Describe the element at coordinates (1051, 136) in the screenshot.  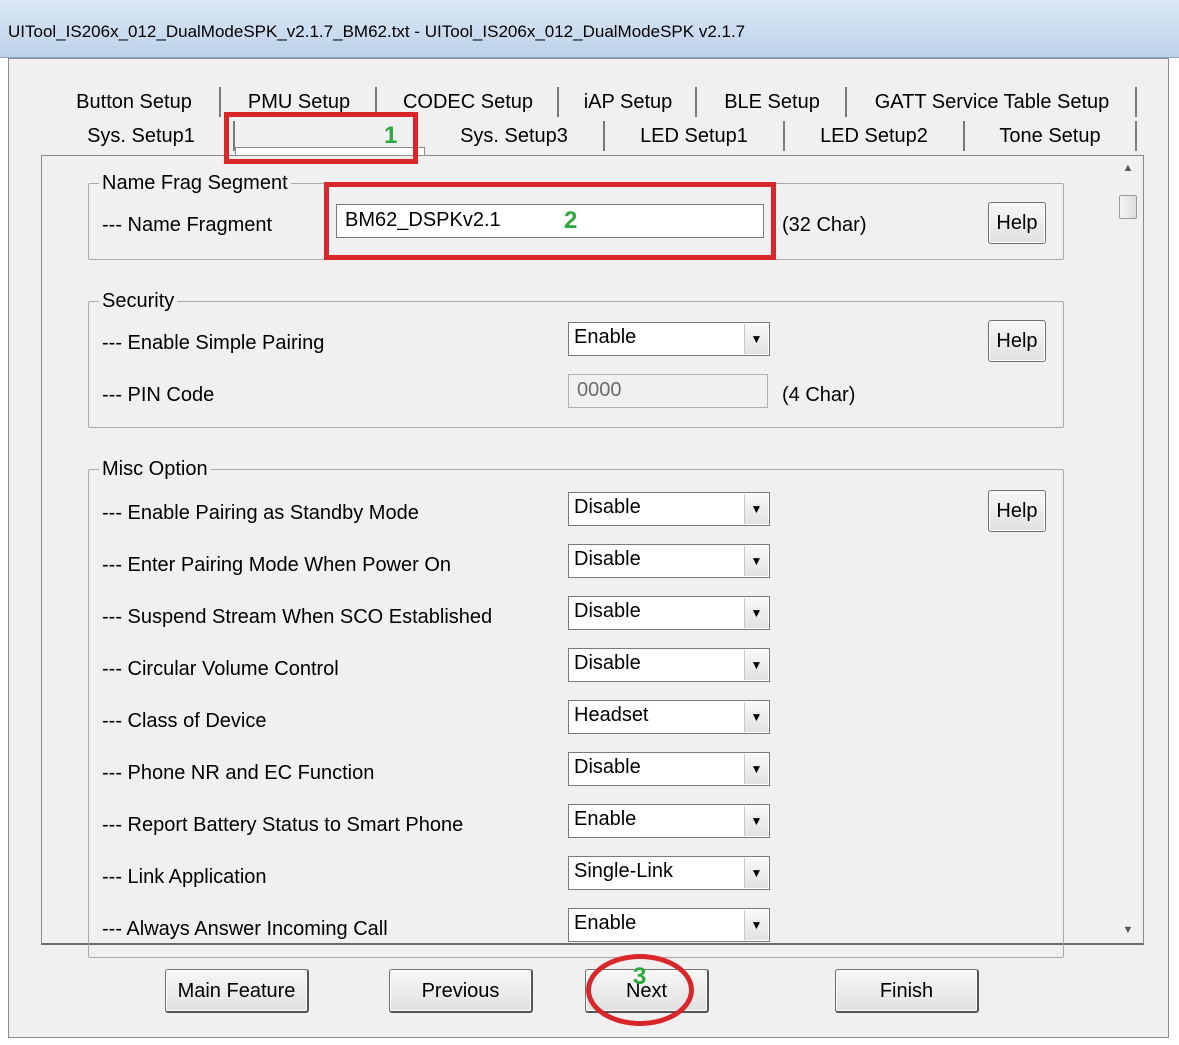
I see `tab-tone-setup: Tone Setup` at that location.